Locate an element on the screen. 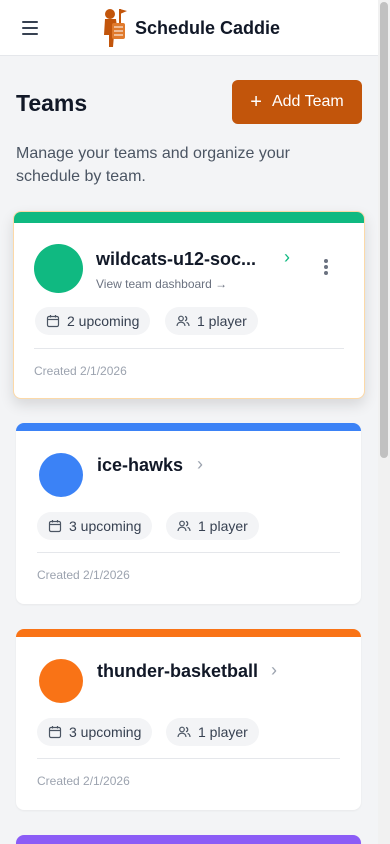  upcoming-badge: 2 upcoming is located at coordinates (93, 321).